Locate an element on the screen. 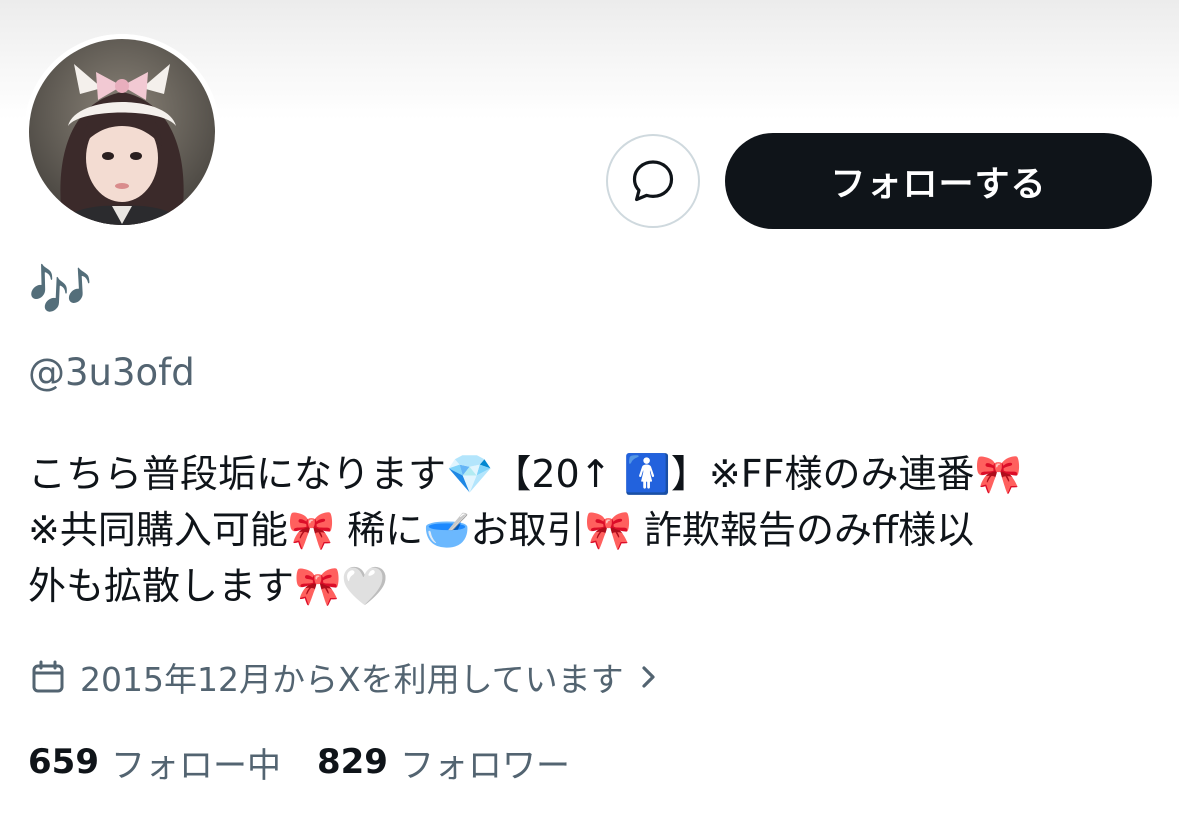 The width and height of the screenshot is (1179, 837). follow-button: フォローする is located at coordinates (938, 181).